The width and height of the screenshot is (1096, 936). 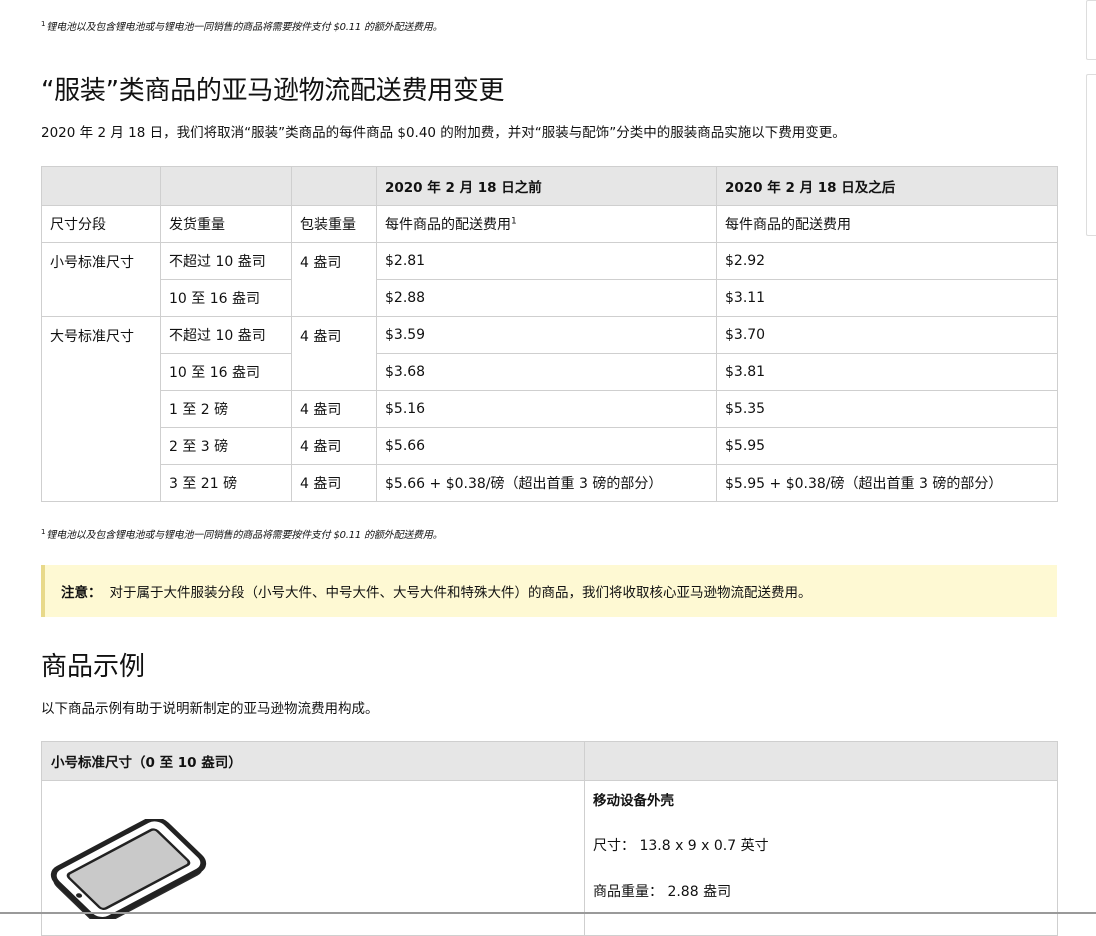 I want to click on weight-cell: 2 至 3 磅, so click(x=226, y=446).